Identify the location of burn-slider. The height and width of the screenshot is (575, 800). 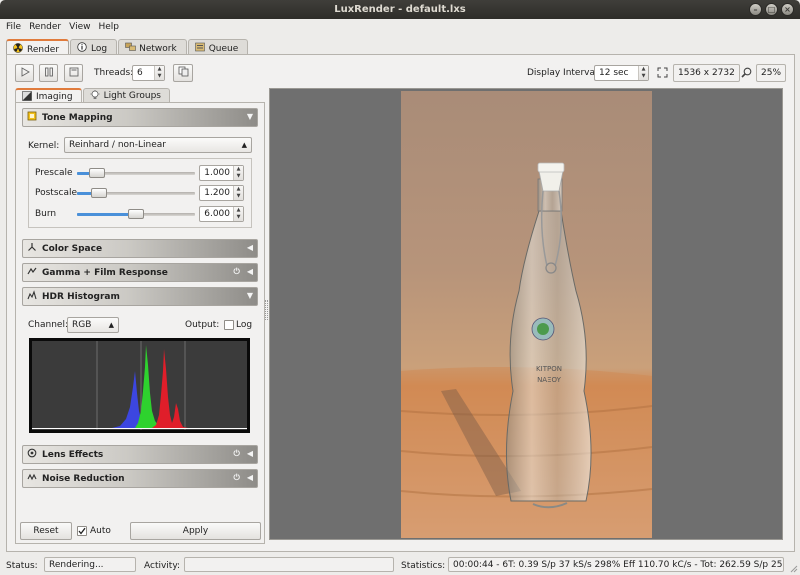
(136, 214).